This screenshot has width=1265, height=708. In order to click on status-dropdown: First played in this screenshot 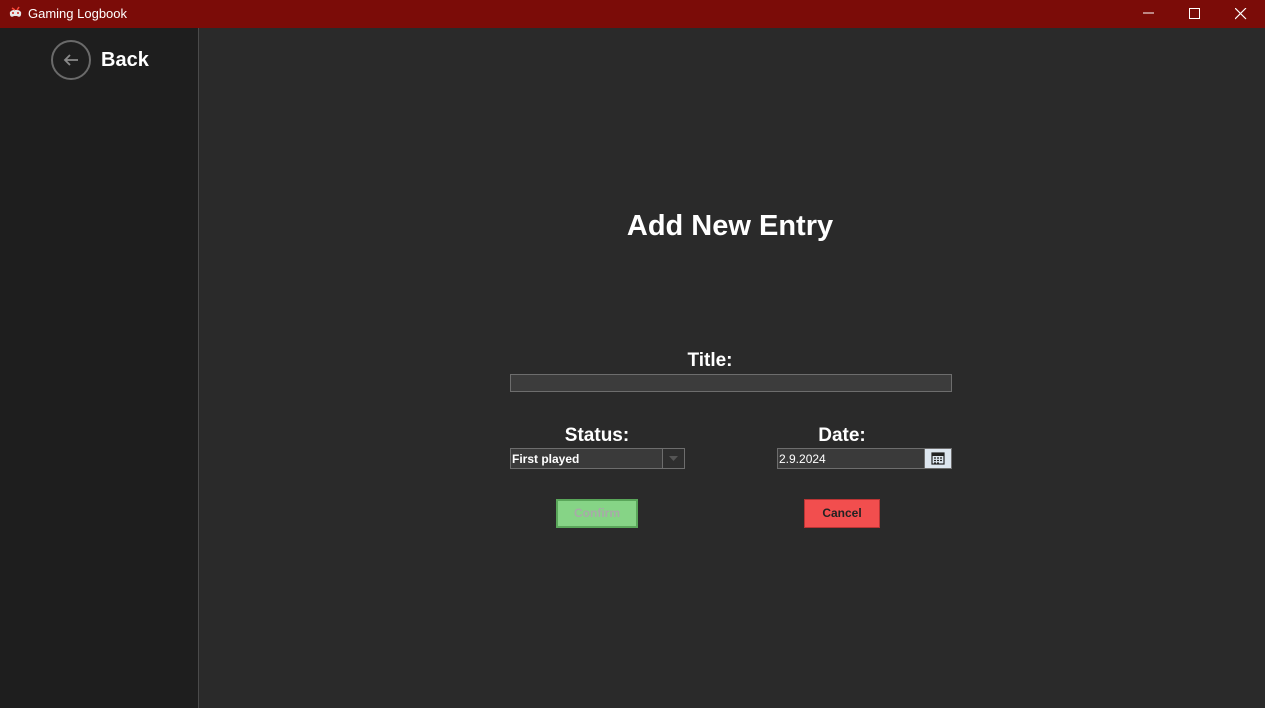, I will do `click(597, 458)`.